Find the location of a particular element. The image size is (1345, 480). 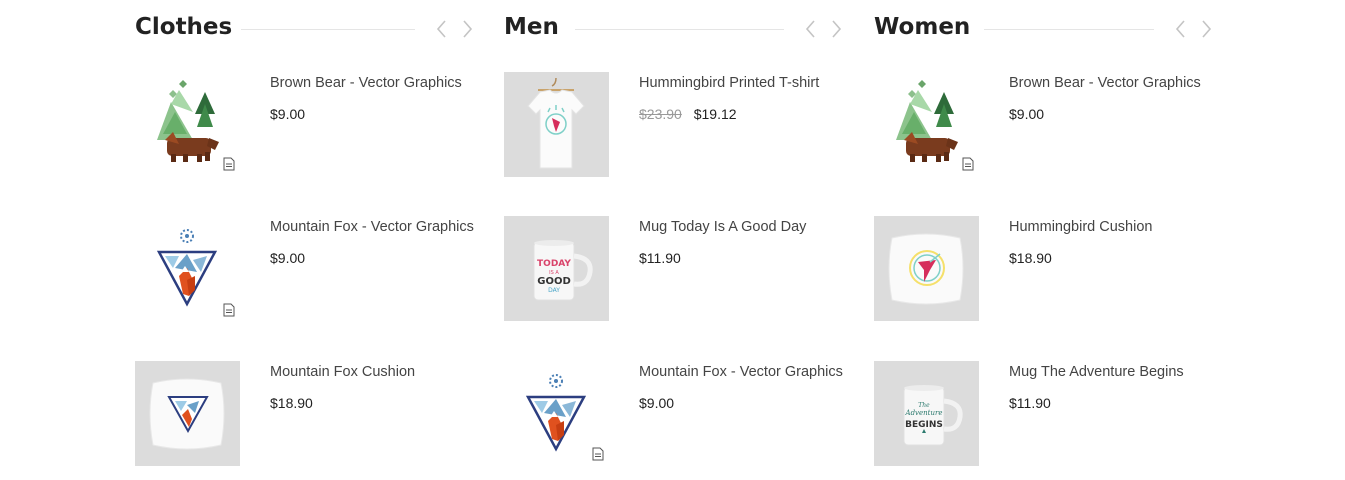

column-title: Women is located at coordinates (922, 27).